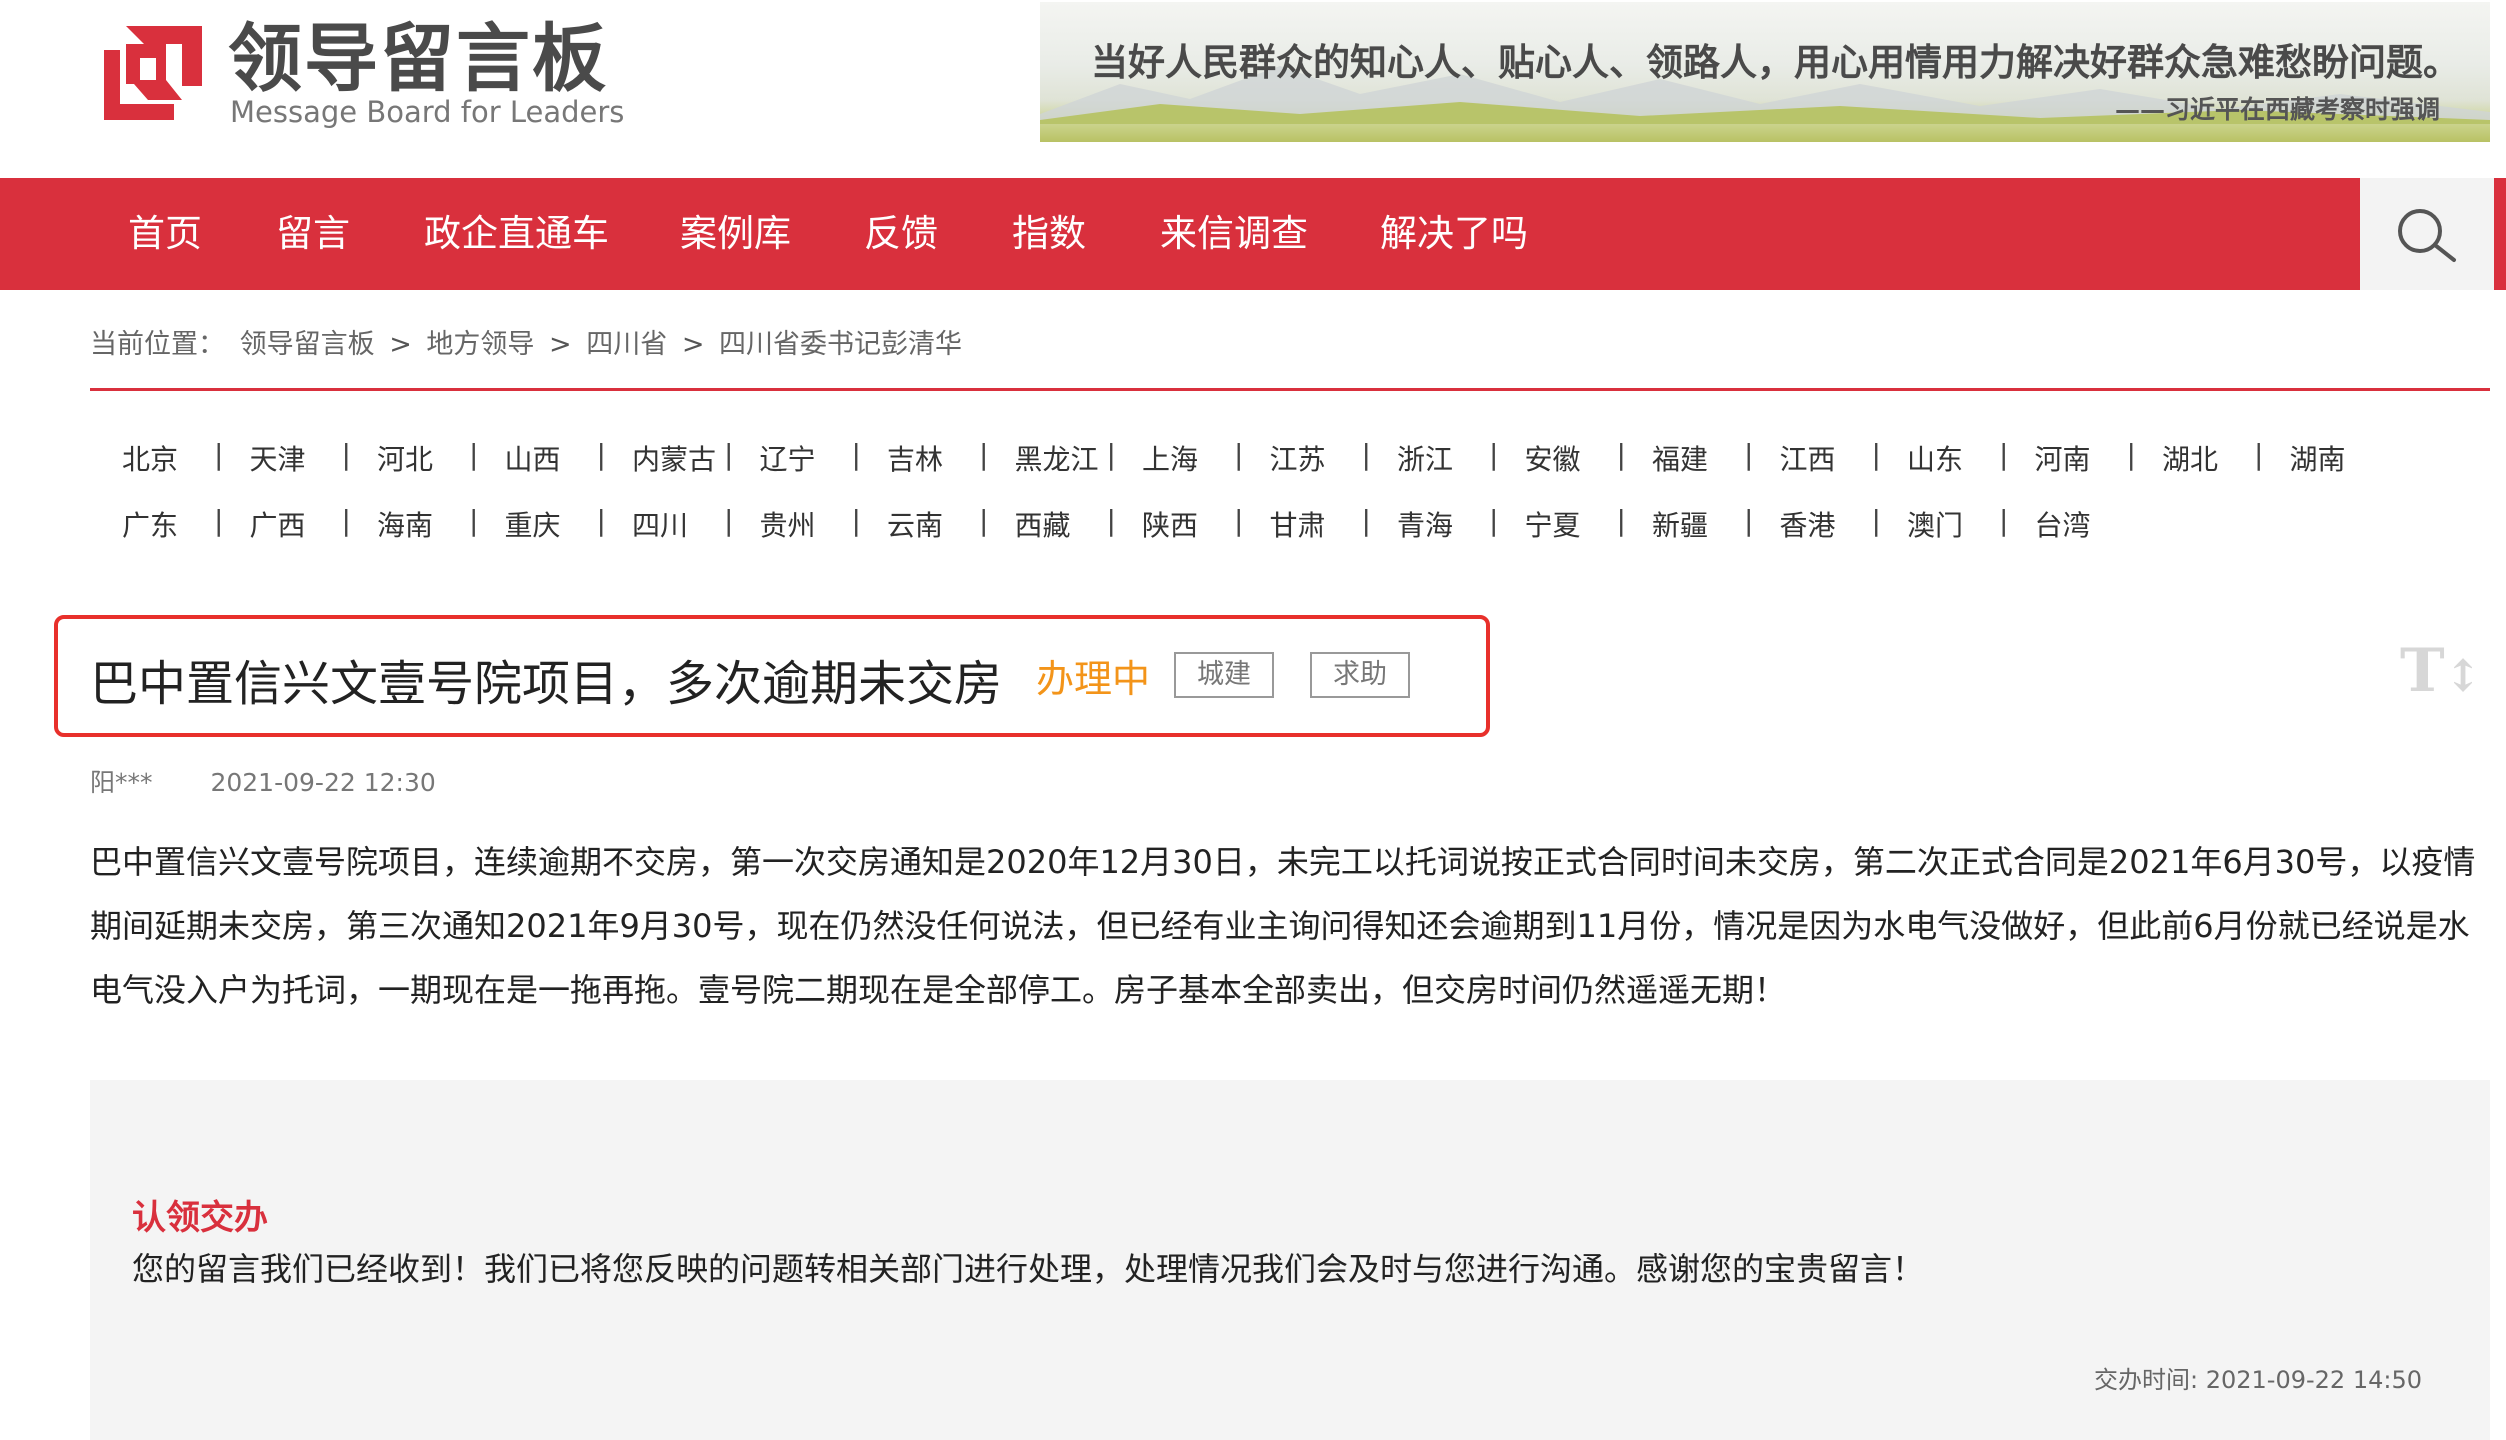  Describe the element at coordinates (516, 234) in the screenshot. I see `nav-item-gov-enterprise: 政企直通车` at that location.